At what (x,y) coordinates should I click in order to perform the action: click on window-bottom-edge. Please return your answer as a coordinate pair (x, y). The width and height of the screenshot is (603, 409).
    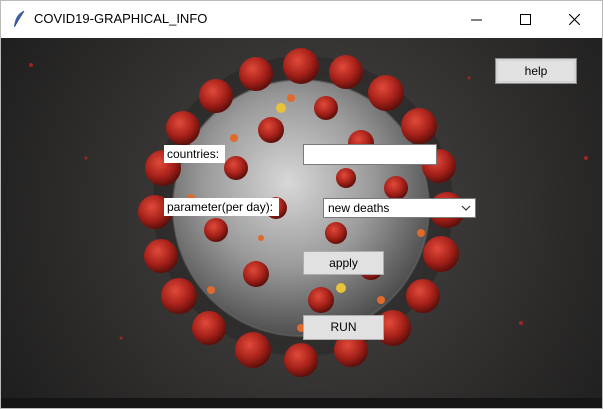
    Looking at the image, I should click on (301, 403).